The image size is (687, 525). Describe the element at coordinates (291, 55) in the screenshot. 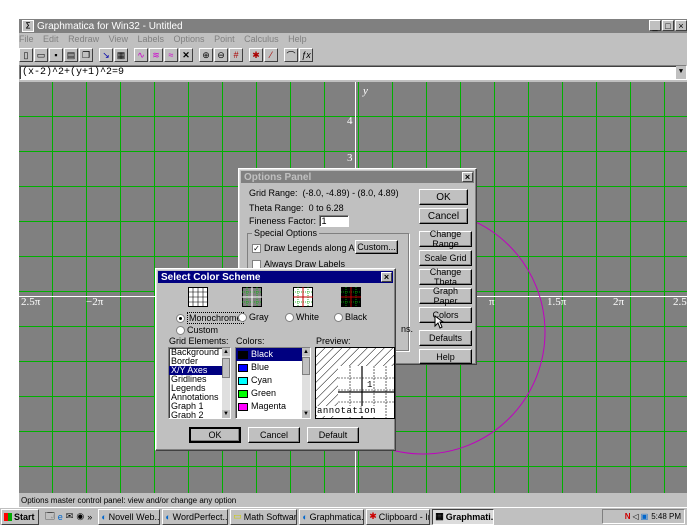

I see `curve-icon: ⌒` at that location.